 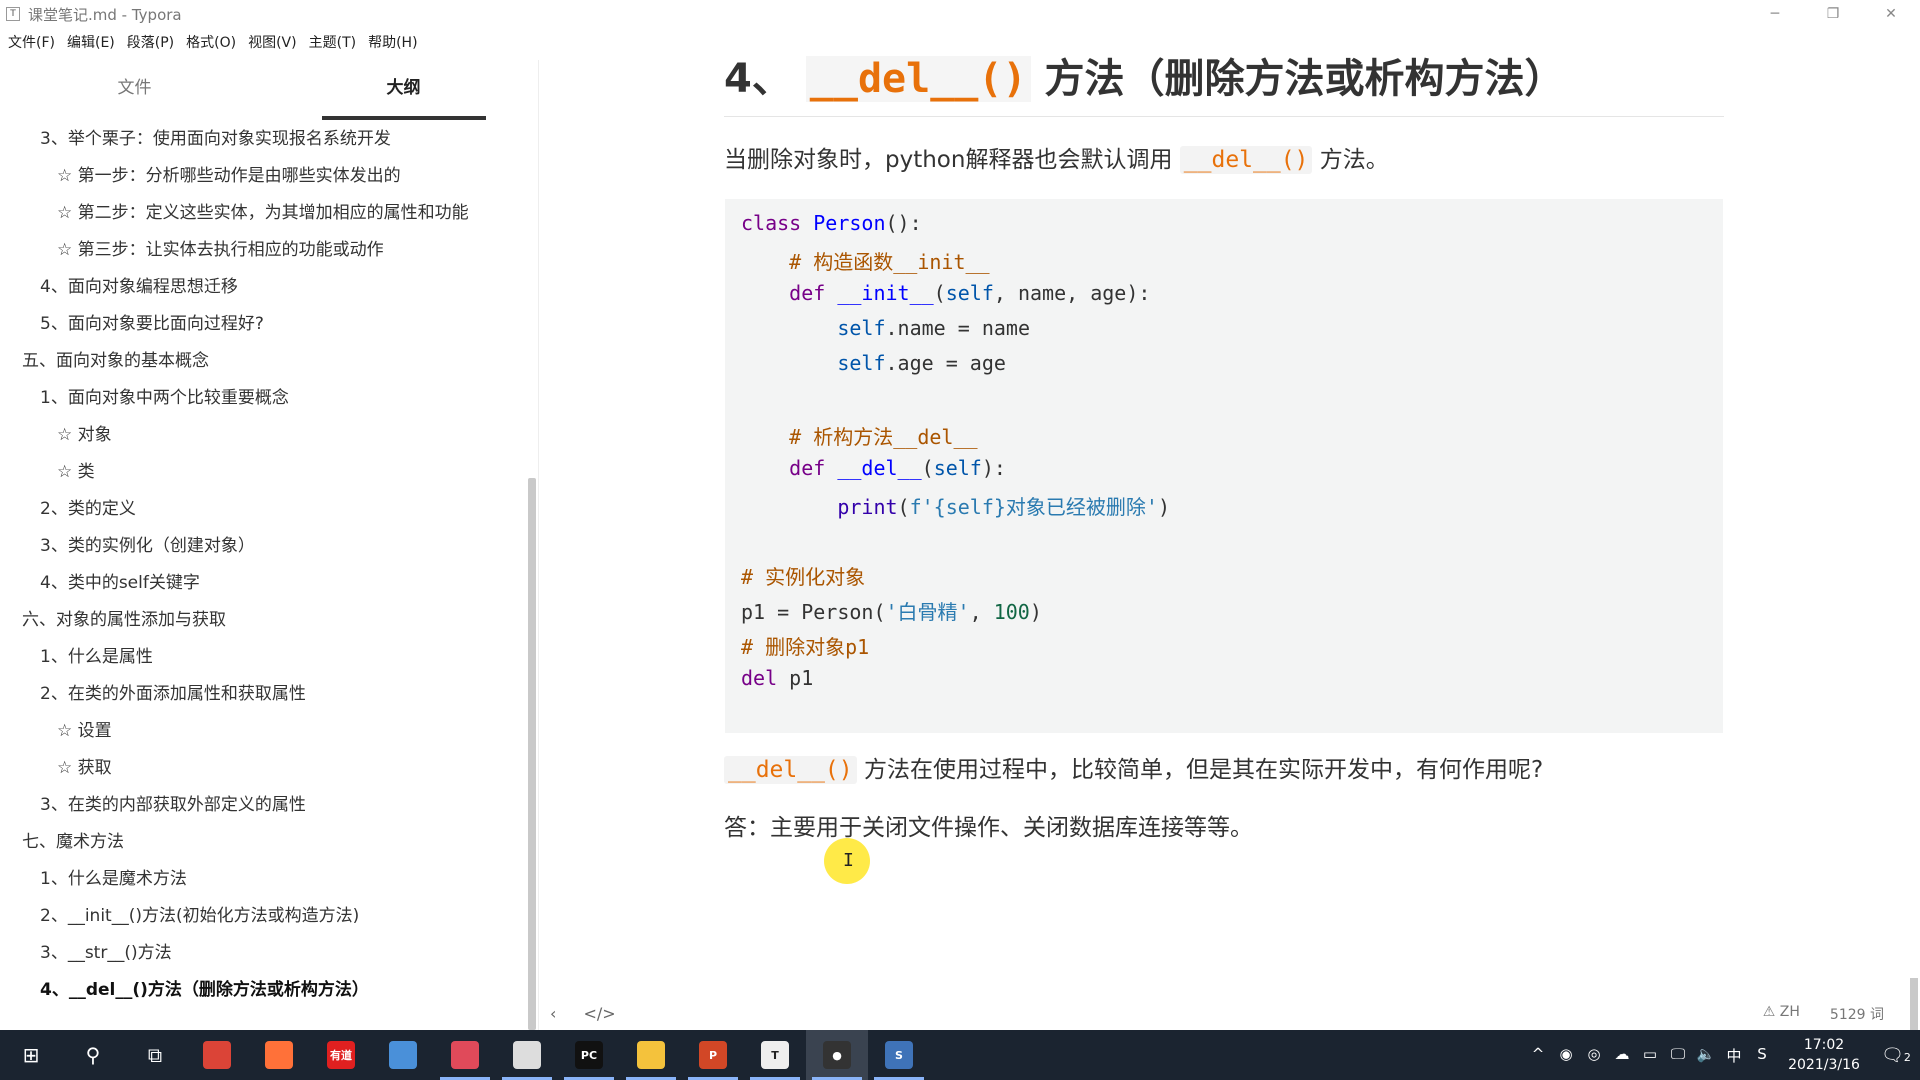 I want to click on code-line: # 删除对象p1, so click(x=805, y=645).